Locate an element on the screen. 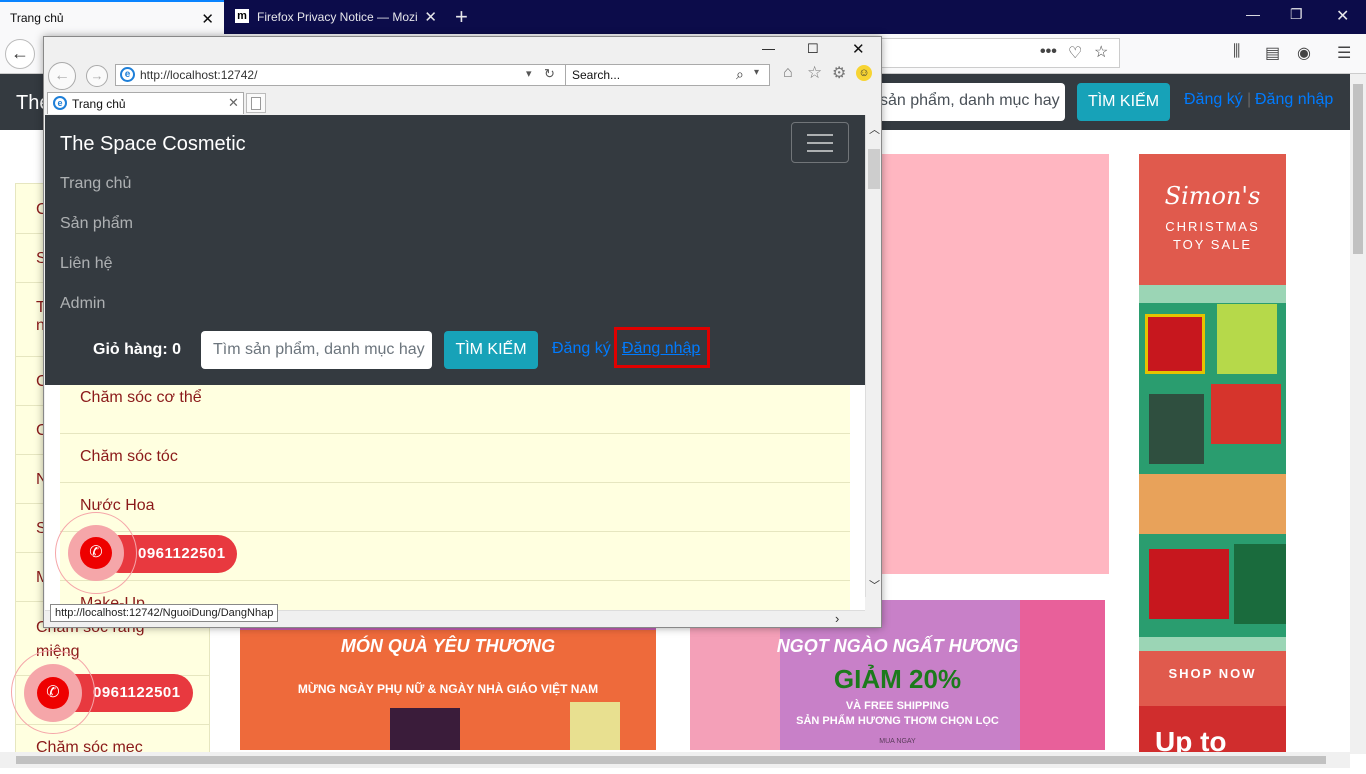 This screenshot has width=1366, height=774. brand: The Space Cosmetic is located at coordinates (153, 144).